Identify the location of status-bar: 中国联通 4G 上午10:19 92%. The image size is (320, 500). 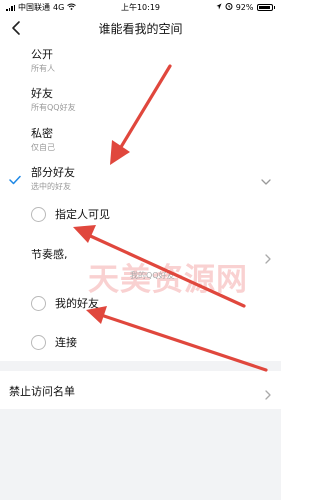
(140, 7).